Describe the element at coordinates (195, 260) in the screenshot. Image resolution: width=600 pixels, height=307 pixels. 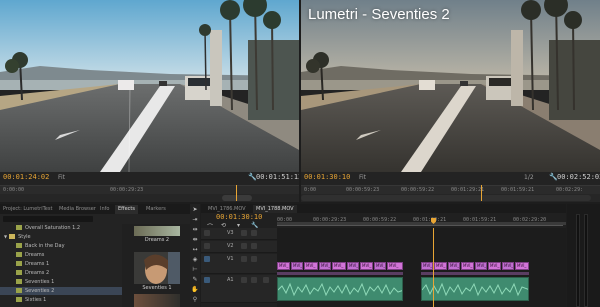
I see `razor-tool-icon: ◈` at that location.